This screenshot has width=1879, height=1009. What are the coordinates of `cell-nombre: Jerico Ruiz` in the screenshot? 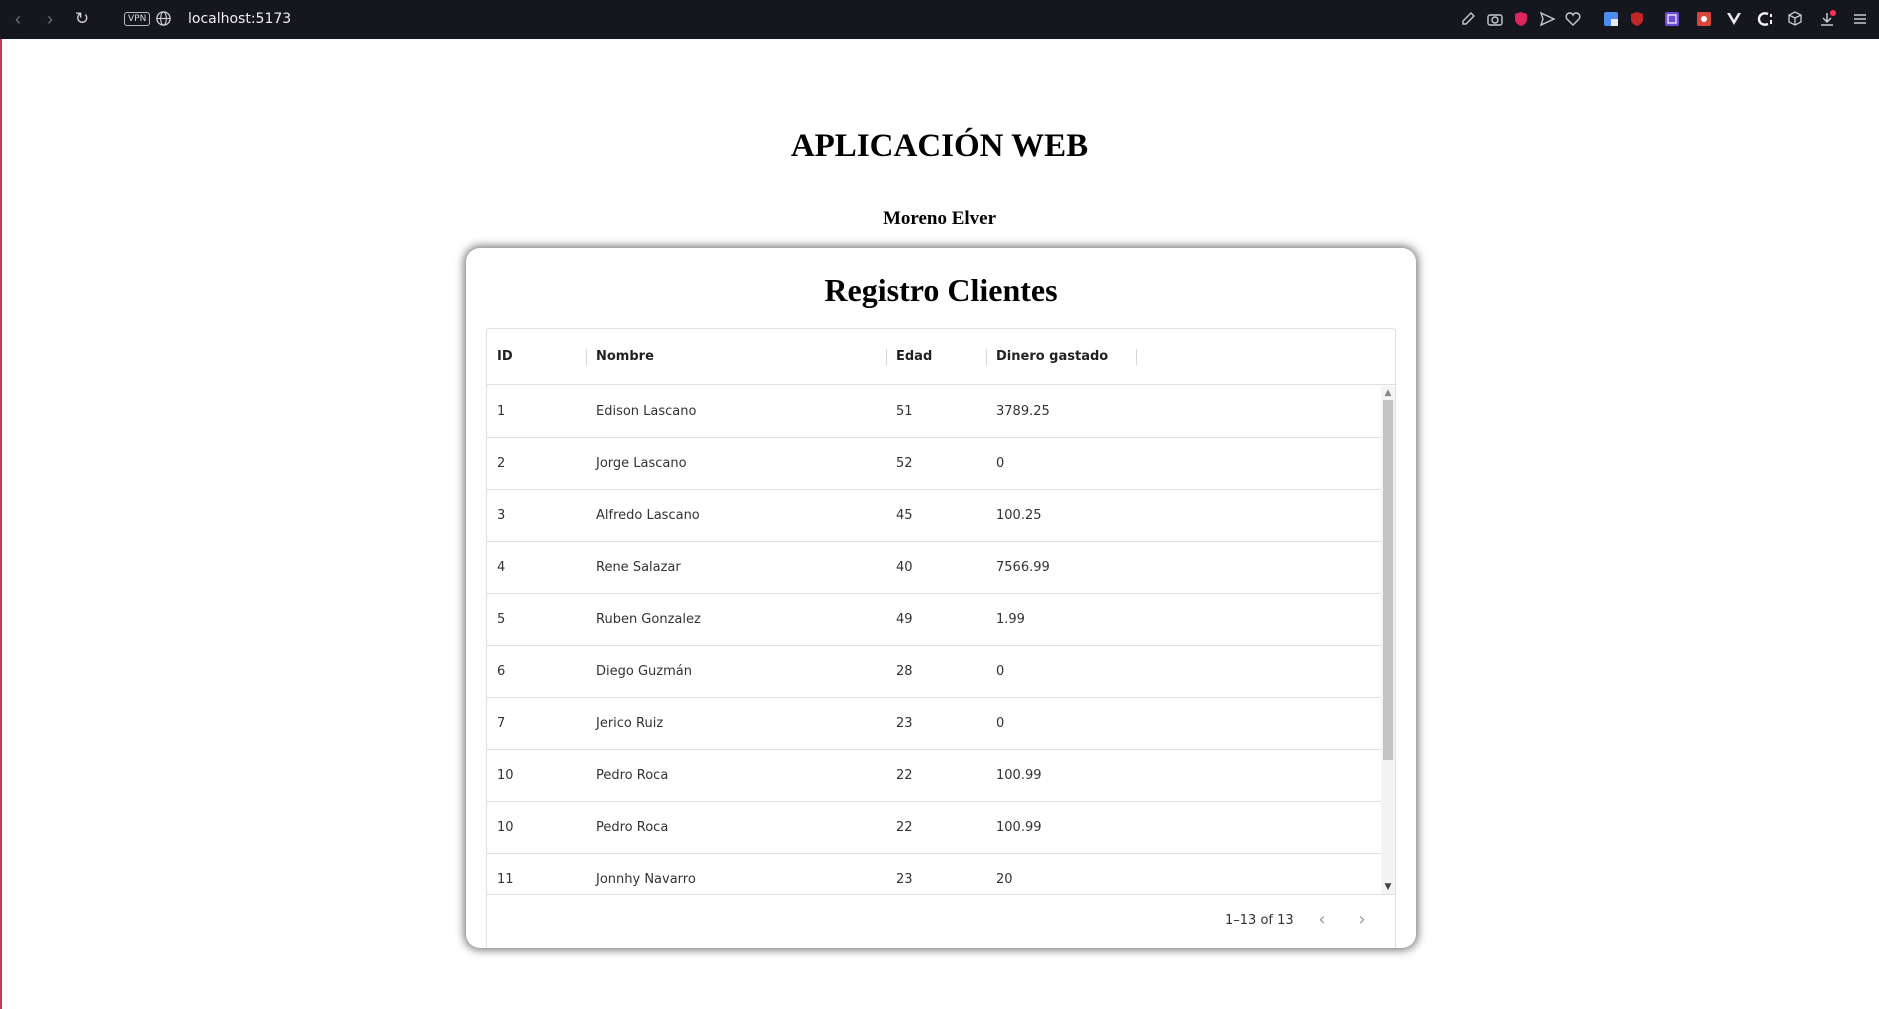 It's located at (630, 723).